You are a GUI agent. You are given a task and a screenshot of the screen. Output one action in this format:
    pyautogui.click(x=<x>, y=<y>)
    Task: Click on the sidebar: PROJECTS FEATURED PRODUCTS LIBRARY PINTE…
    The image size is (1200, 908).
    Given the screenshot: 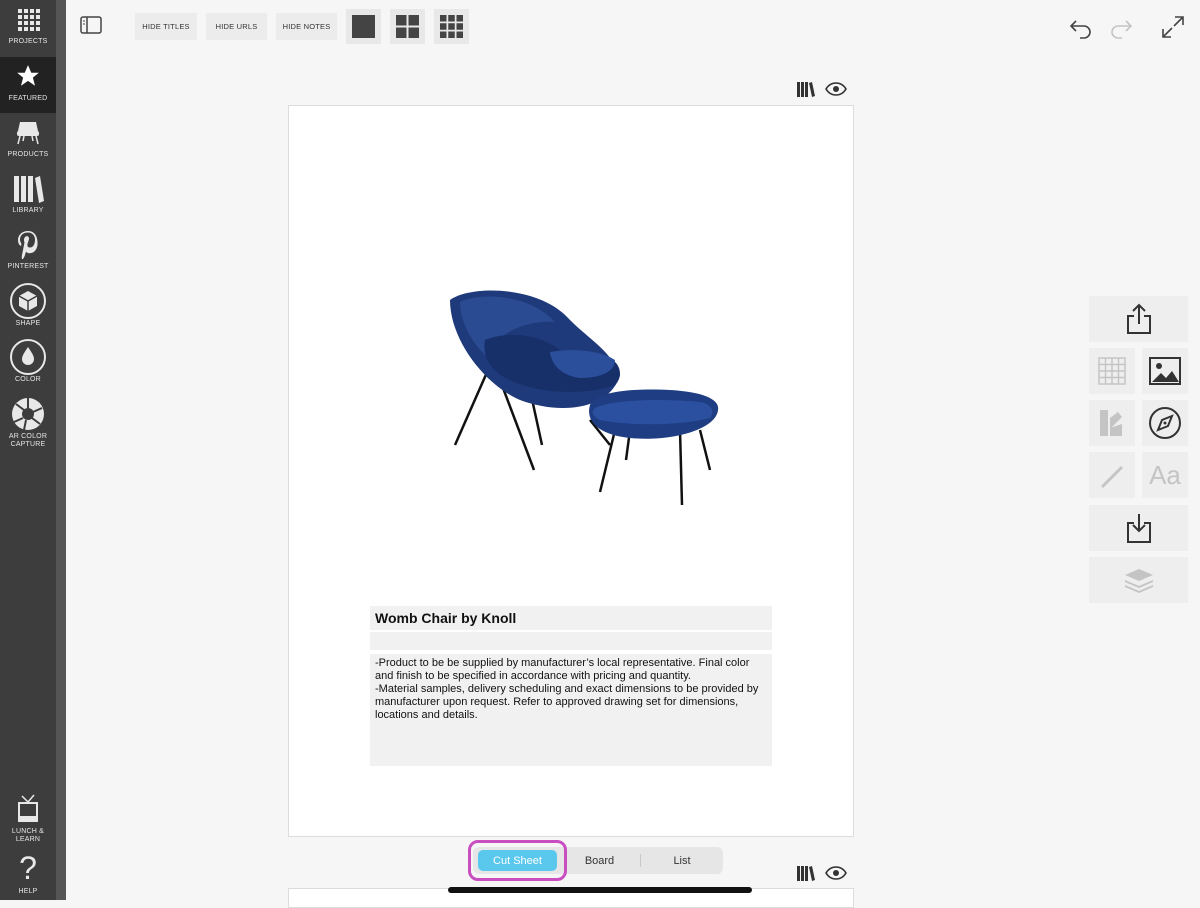 What is the action you would take?
    pyautogui.click(x=28, y=450)
    